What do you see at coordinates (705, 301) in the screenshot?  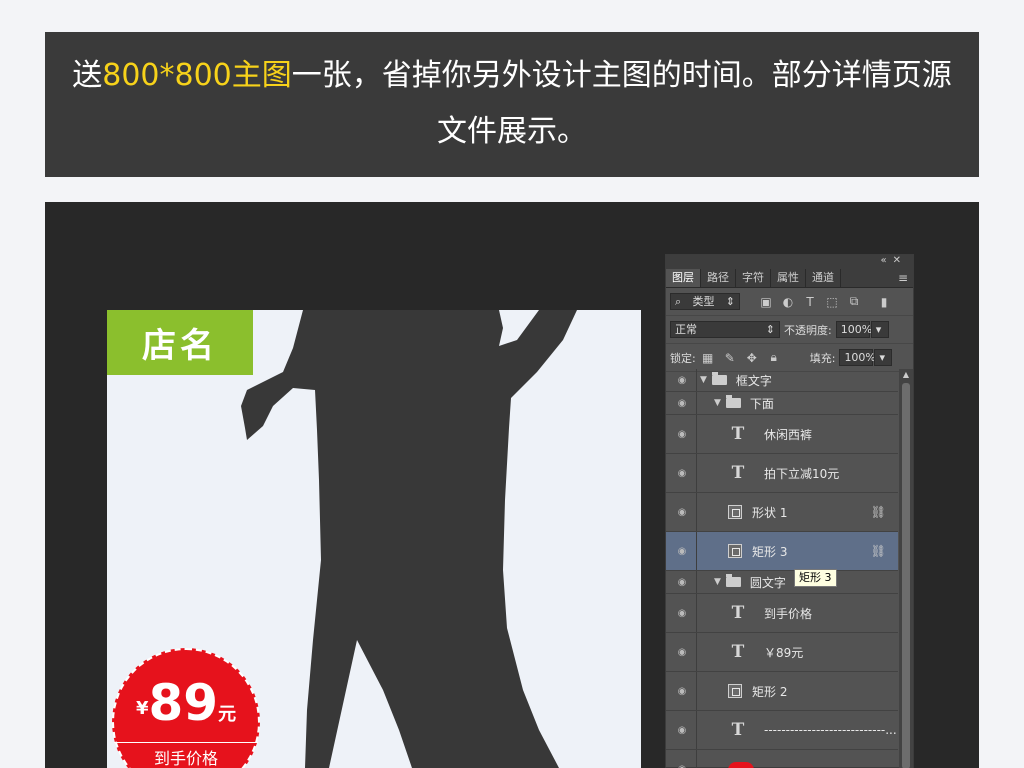 I see `filter-kind-select: ⌕ 类型 ⇕` at bounding box center [705, 301].